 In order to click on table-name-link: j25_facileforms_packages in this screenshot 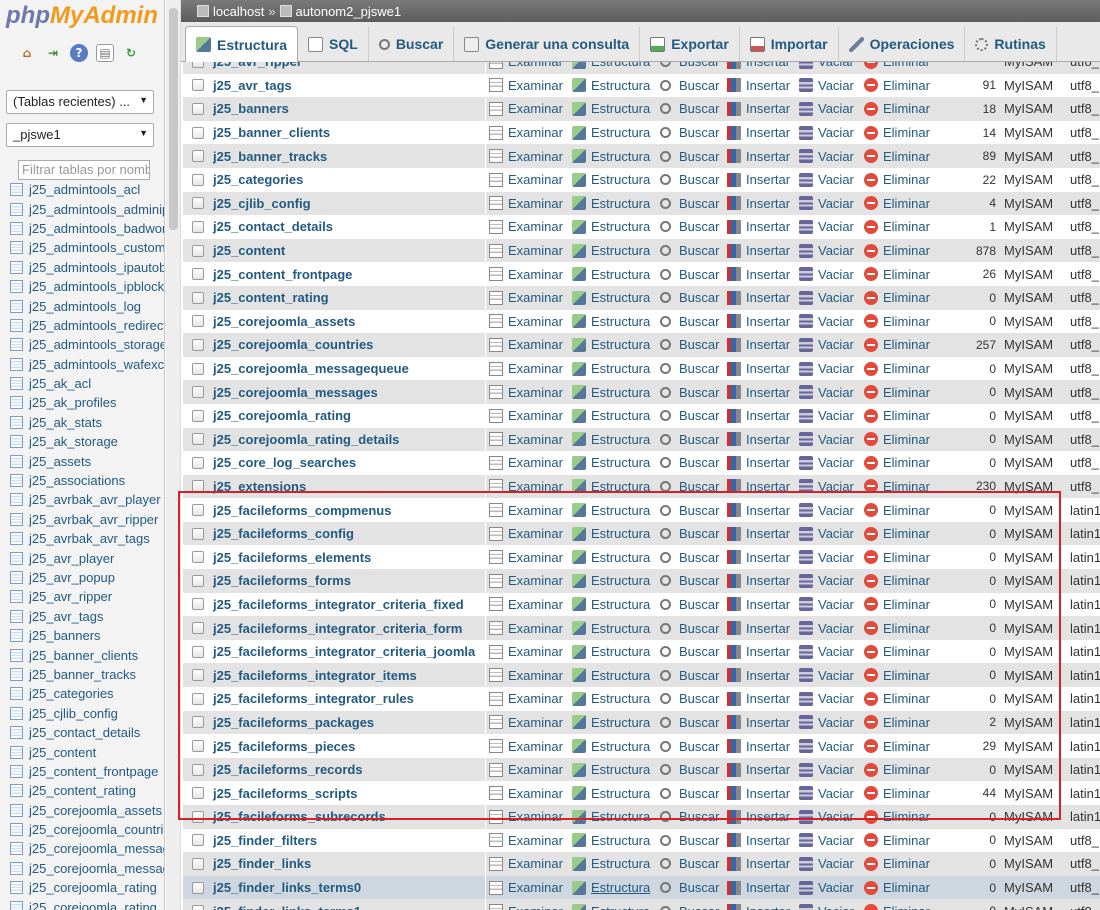, I will do `click(293, 722)`.